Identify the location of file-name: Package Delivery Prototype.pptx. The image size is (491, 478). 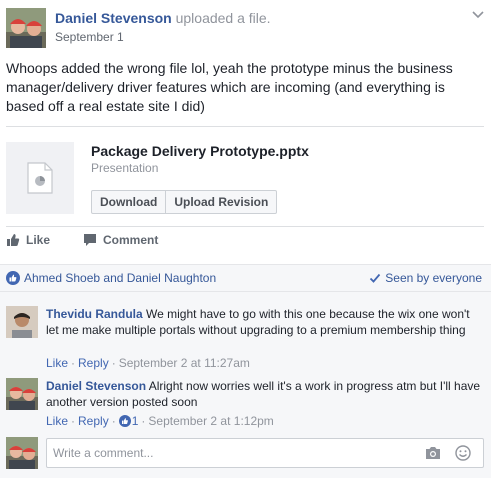
(200, 151).